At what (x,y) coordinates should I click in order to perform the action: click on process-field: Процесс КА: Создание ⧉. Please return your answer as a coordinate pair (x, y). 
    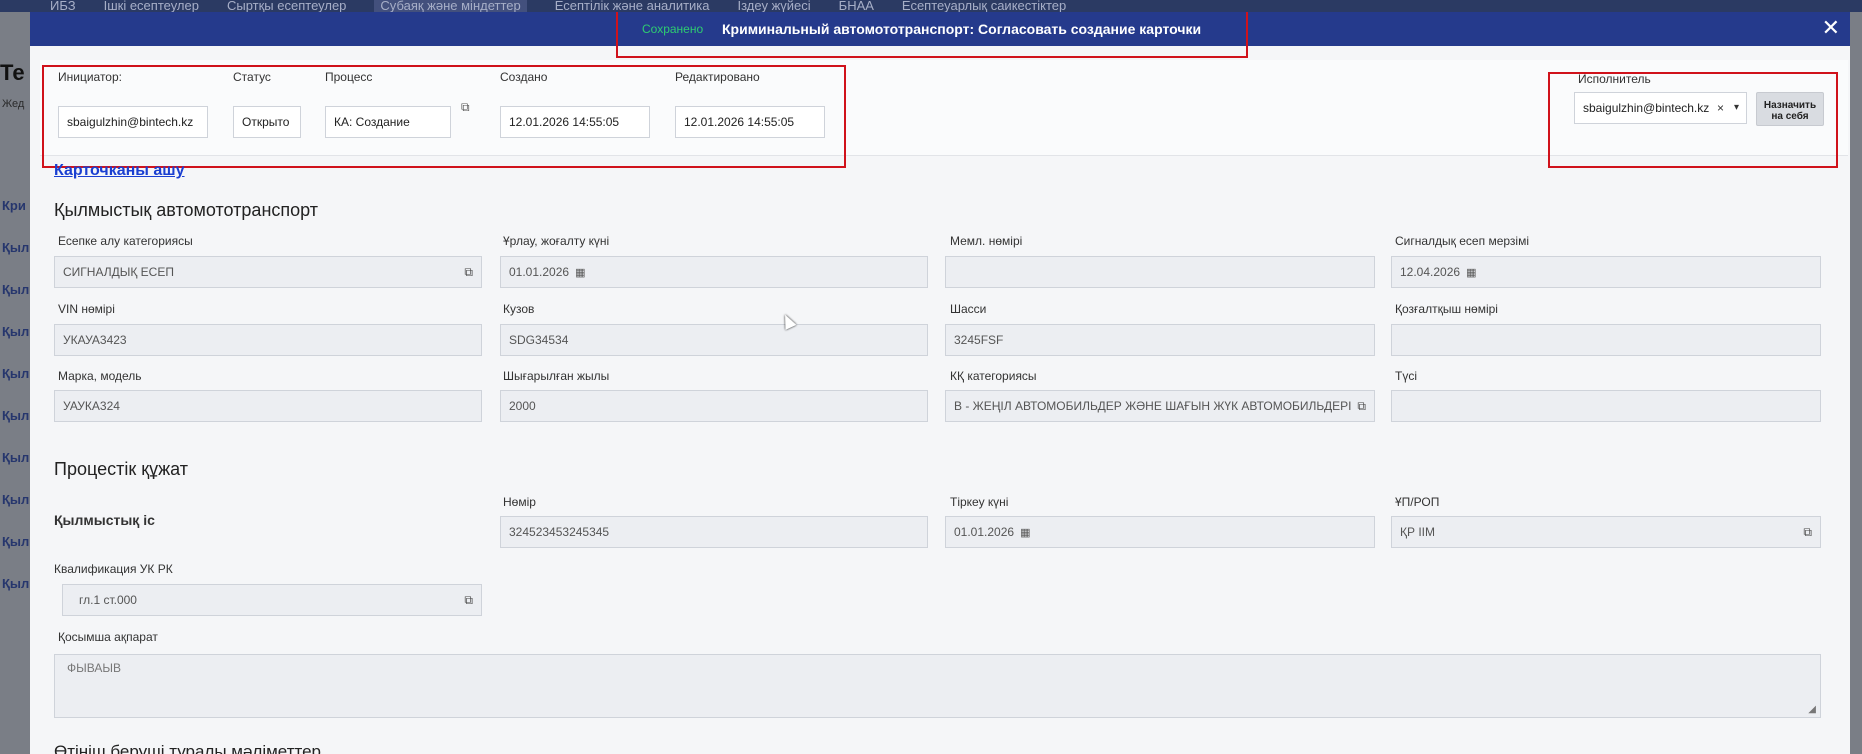
    Looking at the image, I should click on (397, 104).